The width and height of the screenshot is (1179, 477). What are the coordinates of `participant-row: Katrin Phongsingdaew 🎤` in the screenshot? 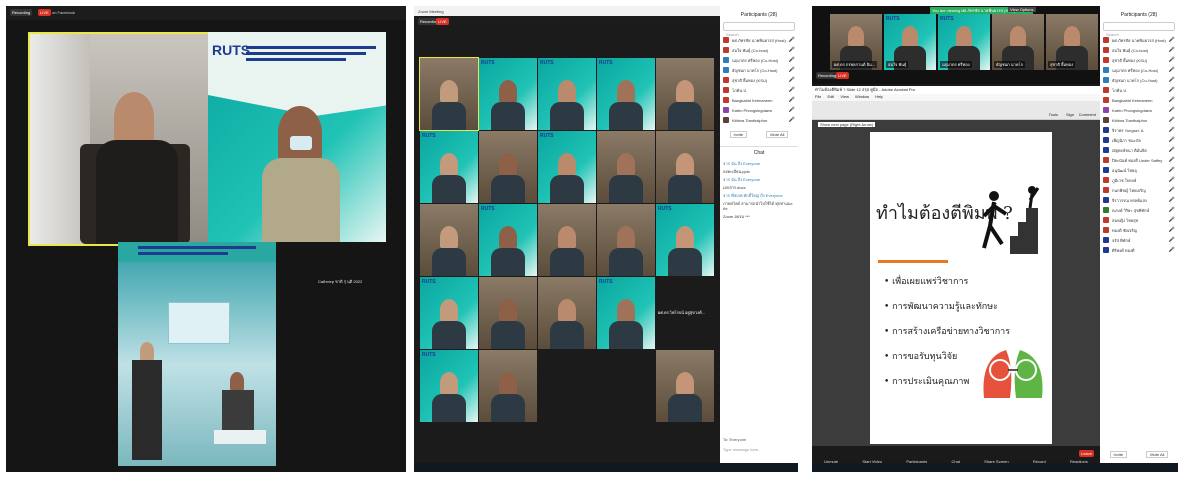 It's located at (1139, 110).